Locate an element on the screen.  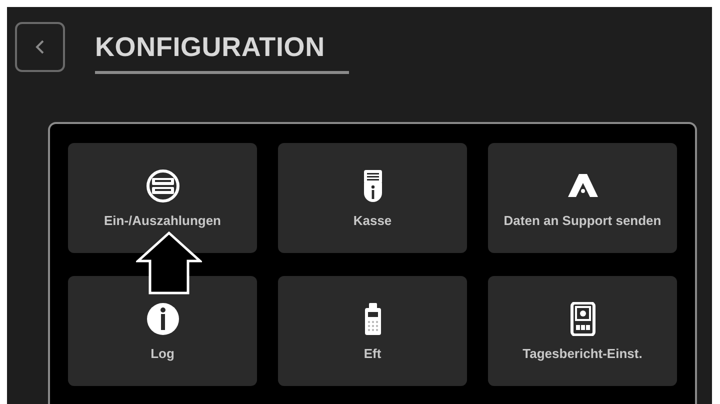
coin-stack-icon is located at coordinates (163, 185).